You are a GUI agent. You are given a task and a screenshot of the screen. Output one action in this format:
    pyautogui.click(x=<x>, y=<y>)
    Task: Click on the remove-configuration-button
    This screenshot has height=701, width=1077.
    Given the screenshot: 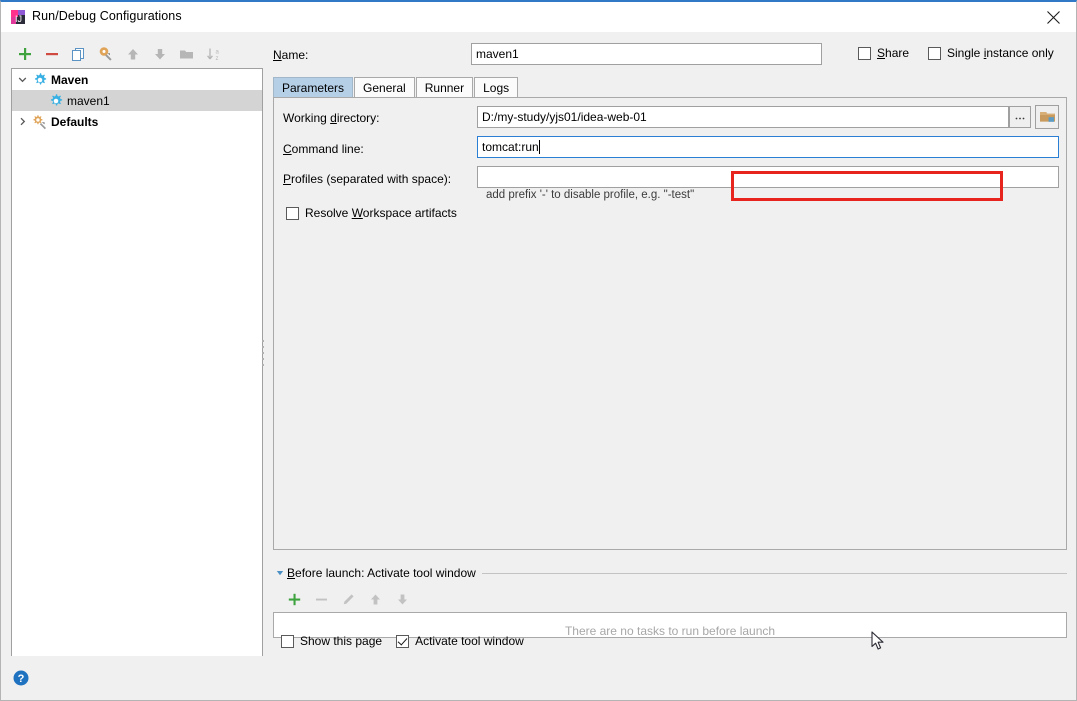 What is the action you would take?
    pyautogui.click(x=51, y=54)
    